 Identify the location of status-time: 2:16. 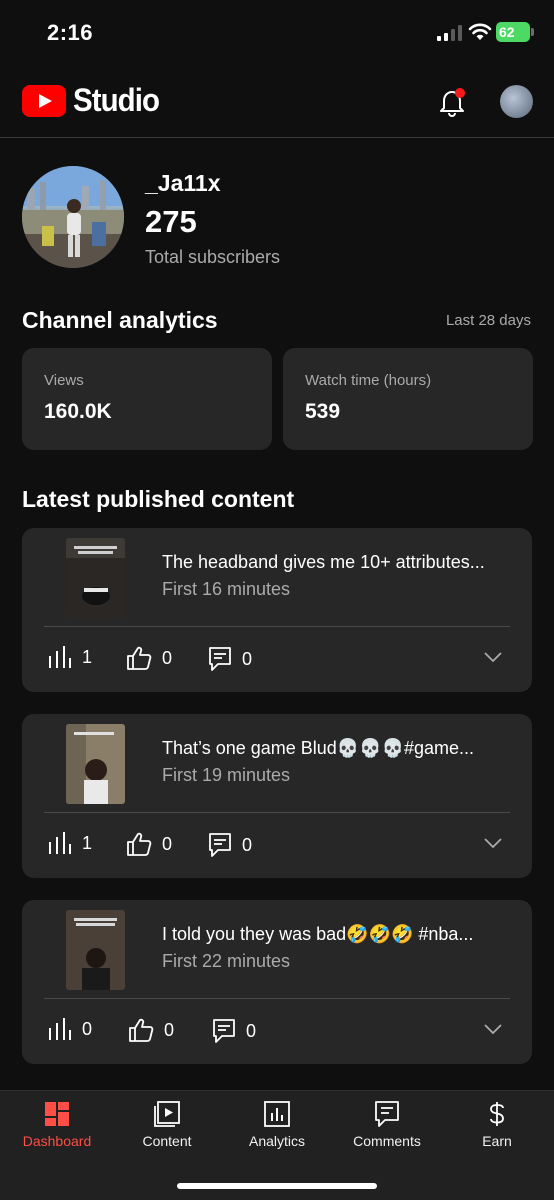
(70, 32).